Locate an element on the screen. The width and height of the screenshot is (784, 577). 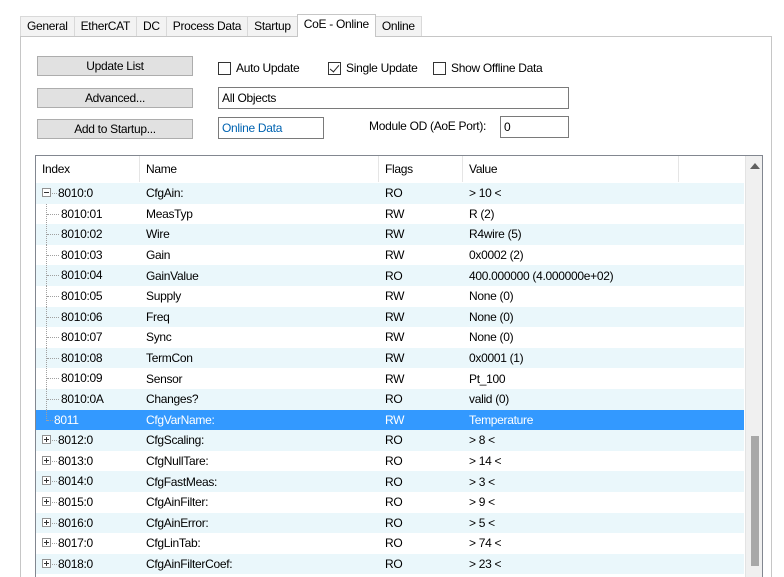
list-row: 8018:0 CfgAinFilterCoef: RO > 23 < is located at coordinates (390, 564).